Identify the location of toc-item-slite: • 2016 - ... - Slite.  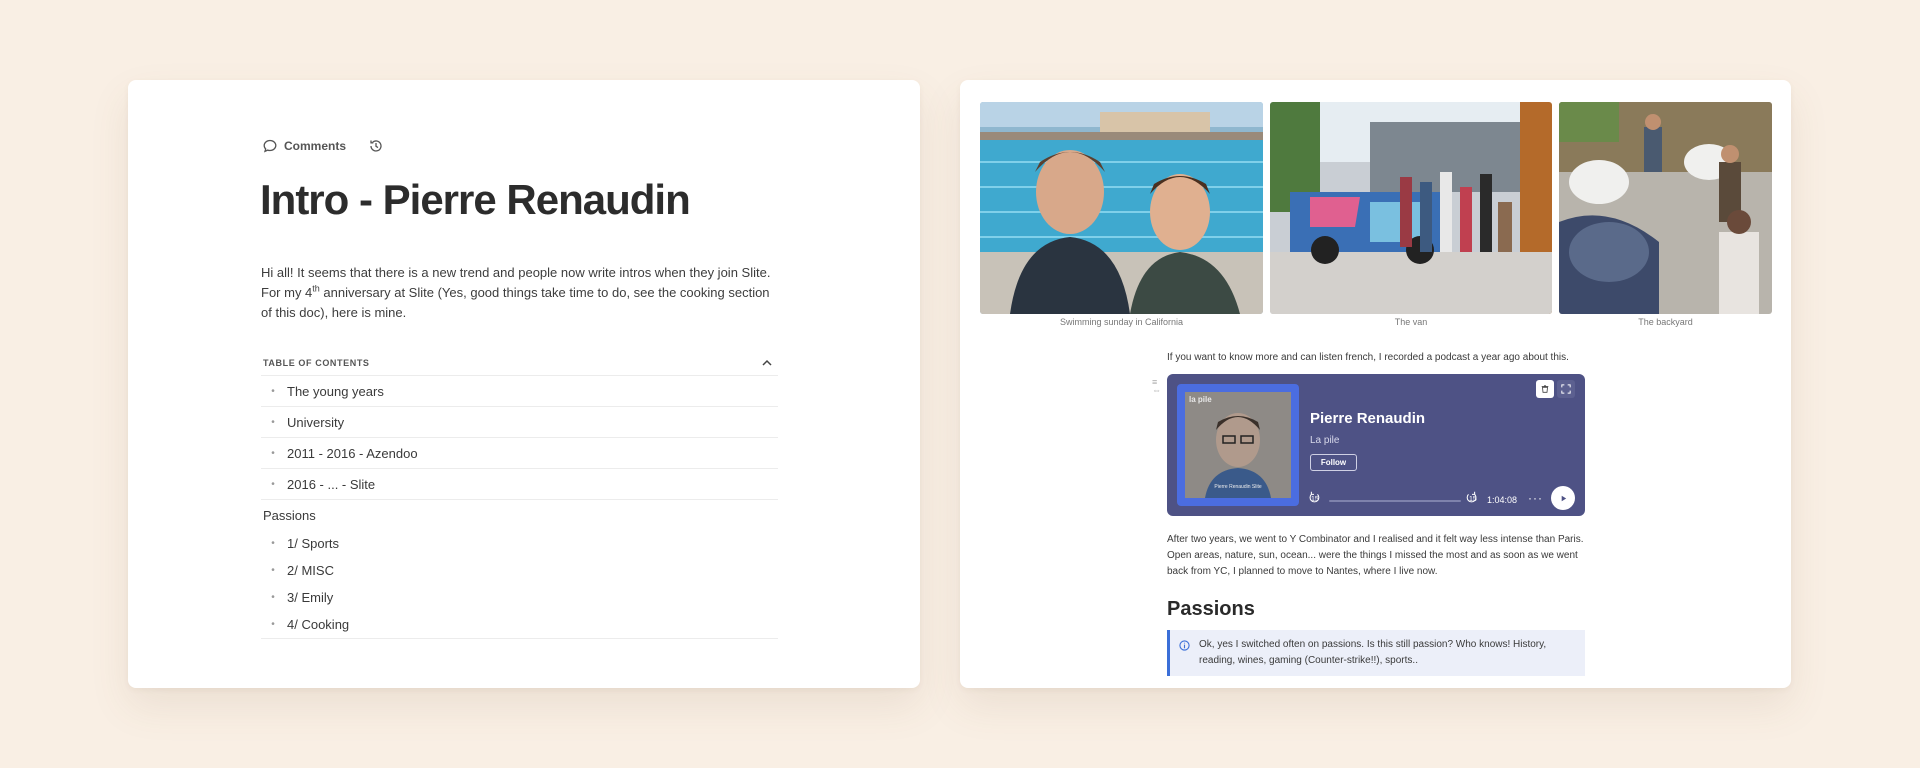
(519, 484).